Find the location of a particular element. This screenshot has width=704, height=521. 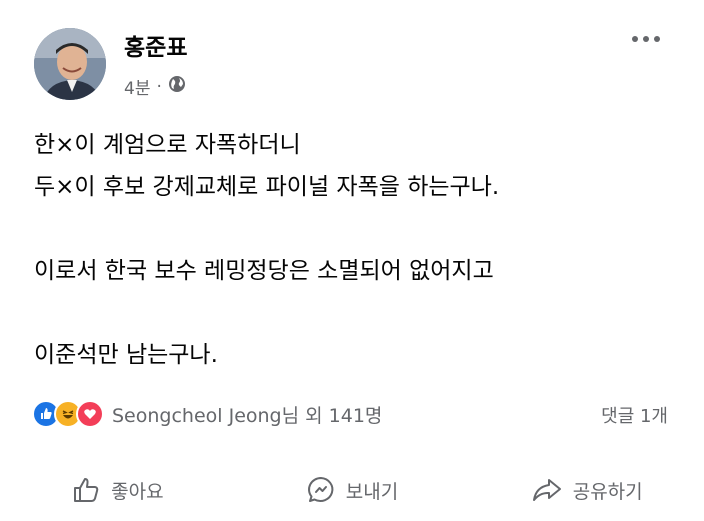

post-line: 이준석만 남는구나. is located at coordinates (126, 355).